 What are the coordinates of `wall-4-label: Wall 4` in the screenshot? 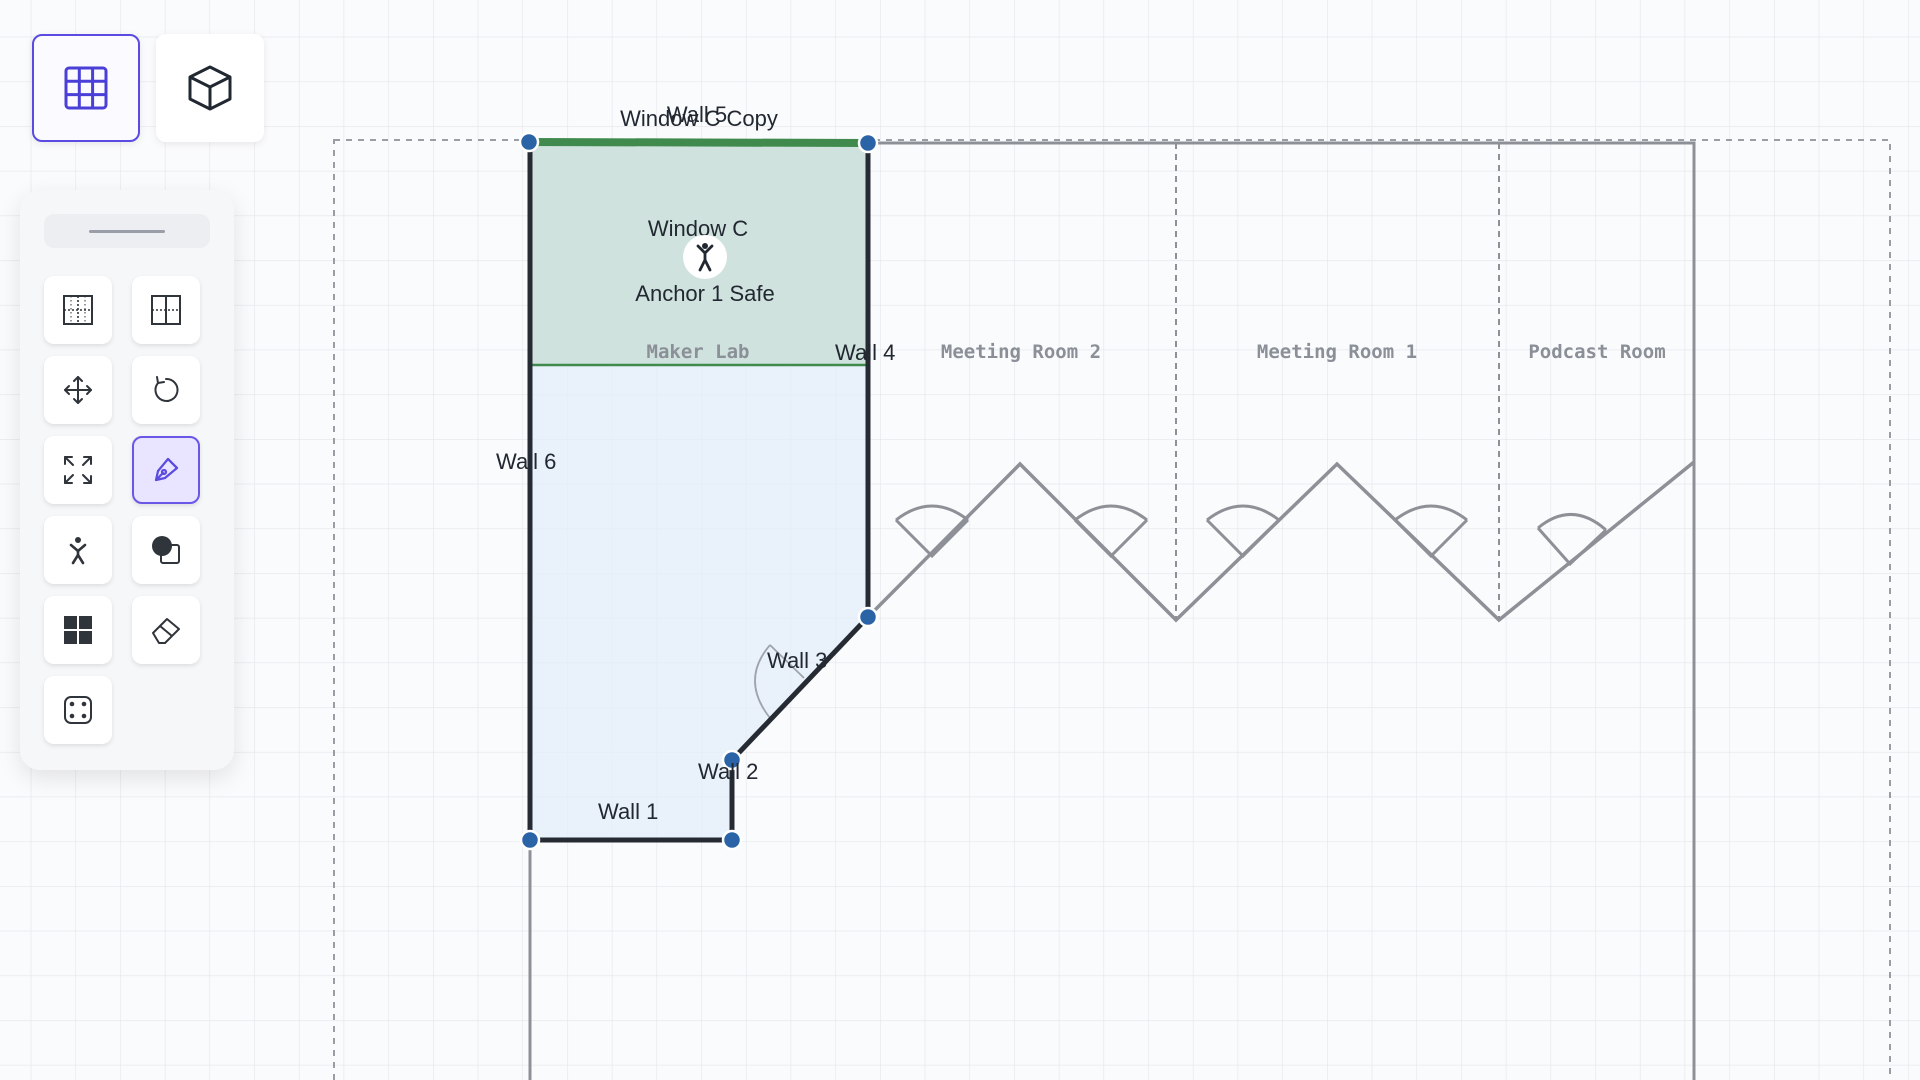 It's located at (865, 352).